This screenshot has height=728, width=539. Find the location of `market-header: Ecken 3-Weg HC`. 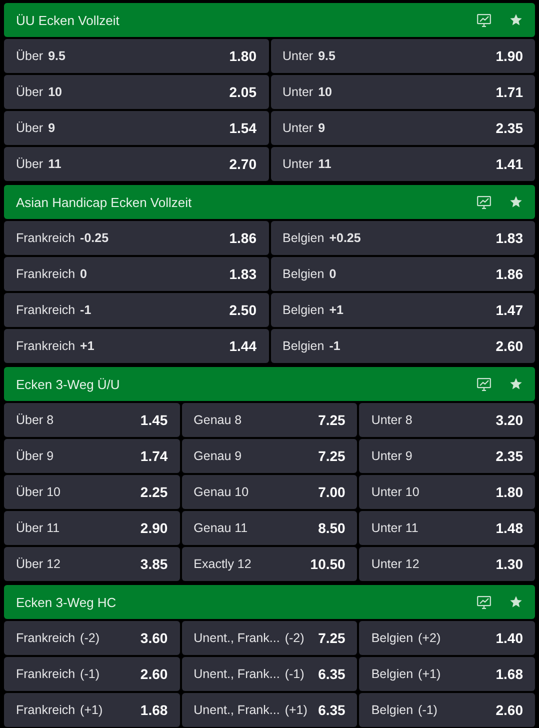

market-header: Ecken 3-Weg HC is located at coordinates (269, 602).